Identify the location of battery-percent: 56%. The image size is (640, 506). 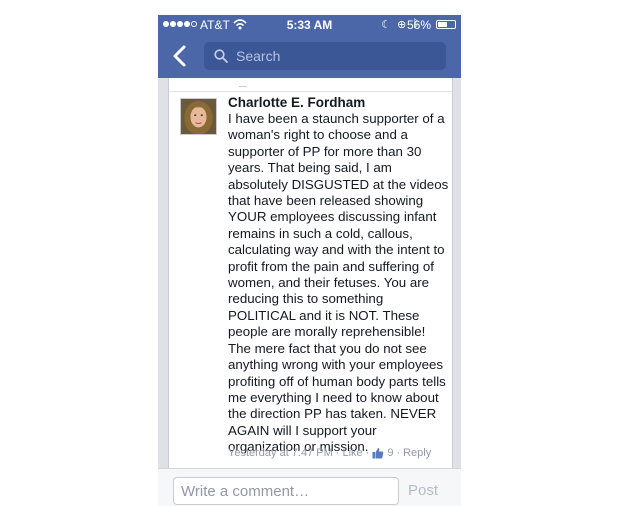
(418, 25).